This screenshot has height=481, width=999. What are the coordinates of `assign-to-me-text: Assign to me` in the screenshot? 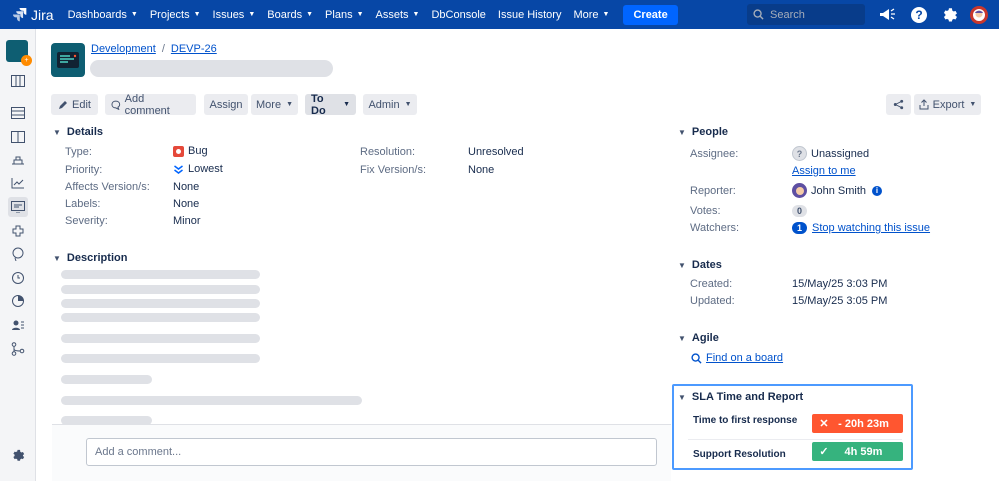 It's located at (824, 171).